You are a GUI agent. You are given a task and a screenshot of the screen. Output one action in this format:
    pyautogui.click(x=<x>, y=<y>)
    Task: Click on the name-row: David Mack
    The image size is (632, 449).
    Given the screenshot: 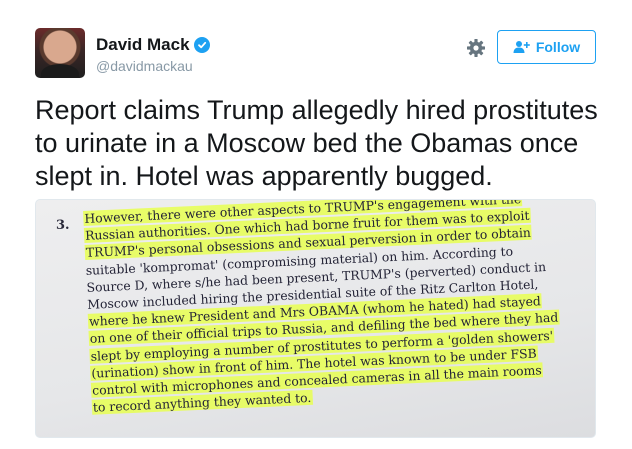 What is the action you would take?
    pyautogui.click(x=153, y=45)
    